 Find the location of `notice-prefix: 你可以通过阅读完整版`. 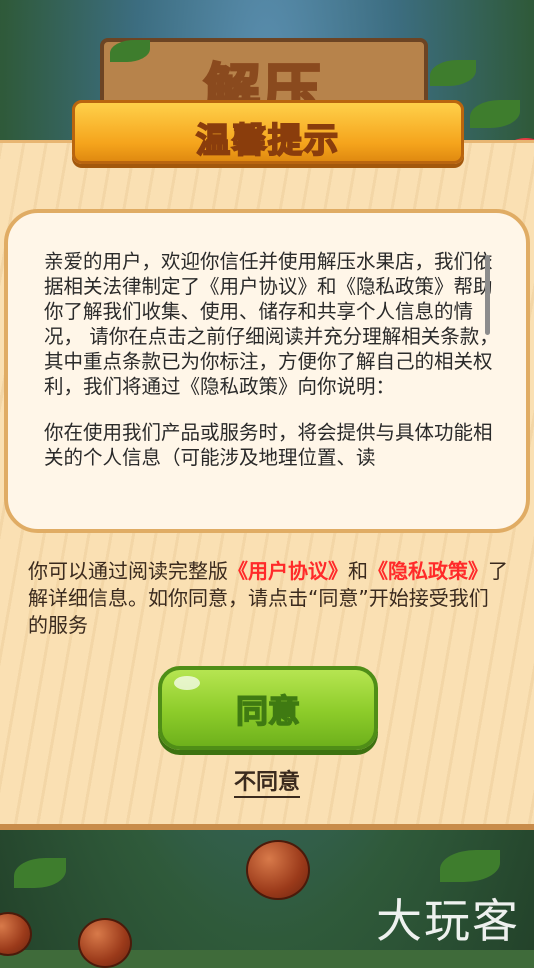

notice-prefix: 你可以通过阅读完整版 is located at coordinates (128, 571).